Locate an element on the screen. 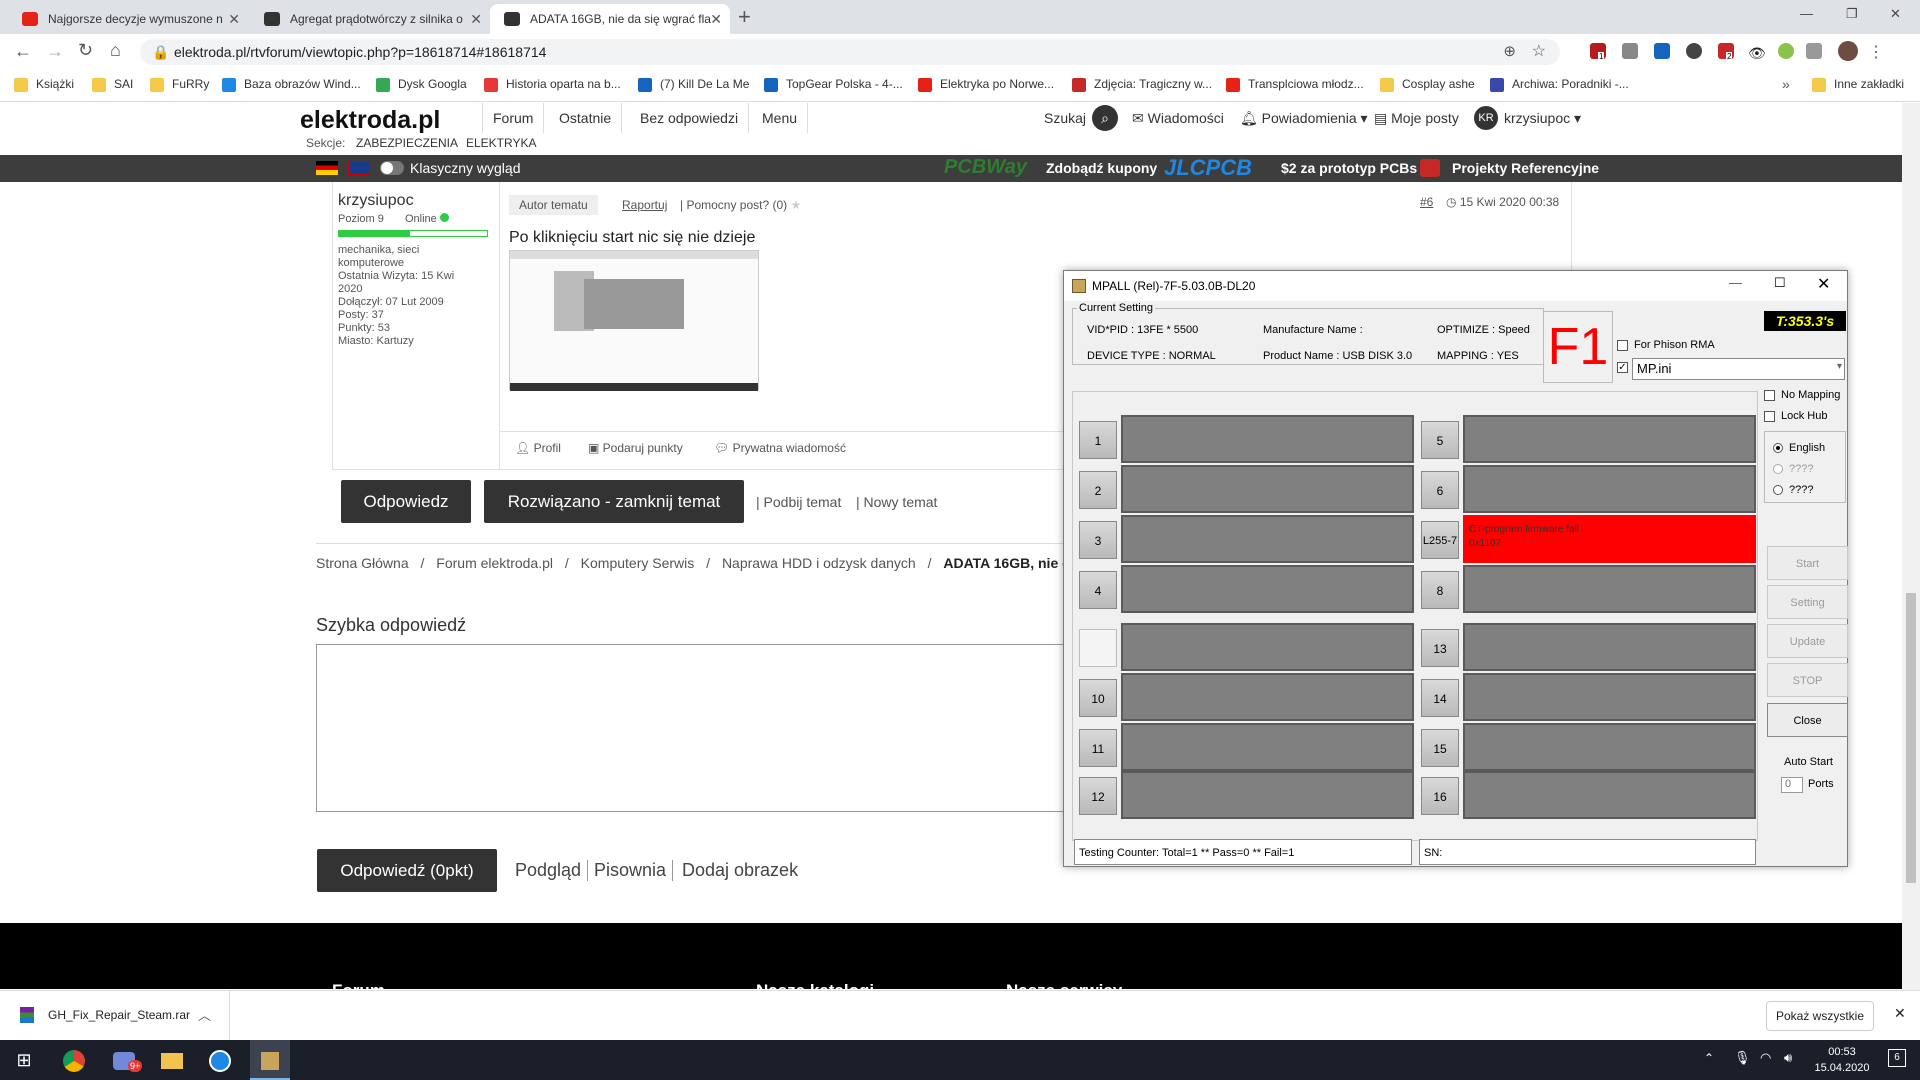  messages-link: ✉ Wiadomości is located at coordinates (1178, 118).